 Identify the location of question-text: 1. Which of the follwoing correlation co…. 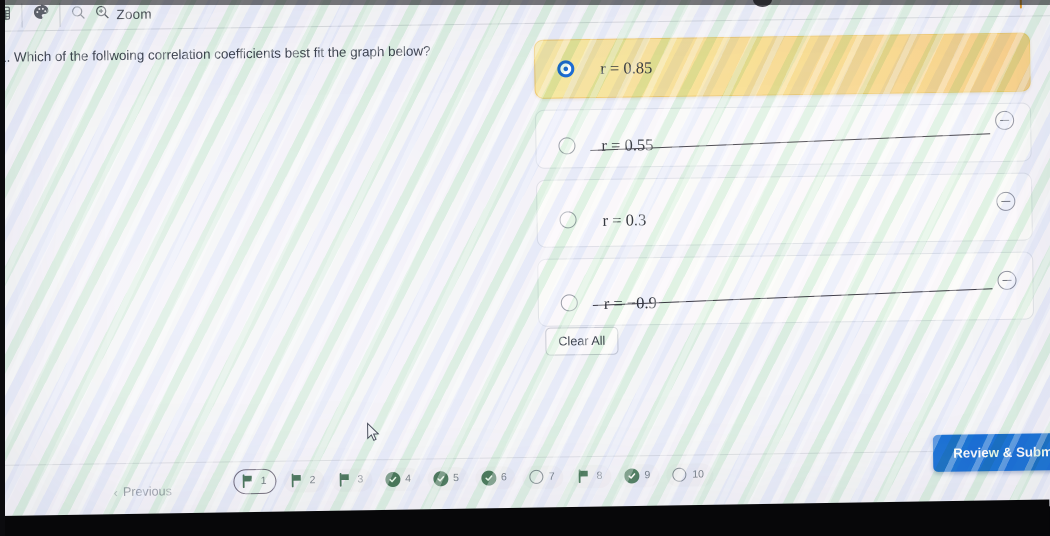
(259, 54).